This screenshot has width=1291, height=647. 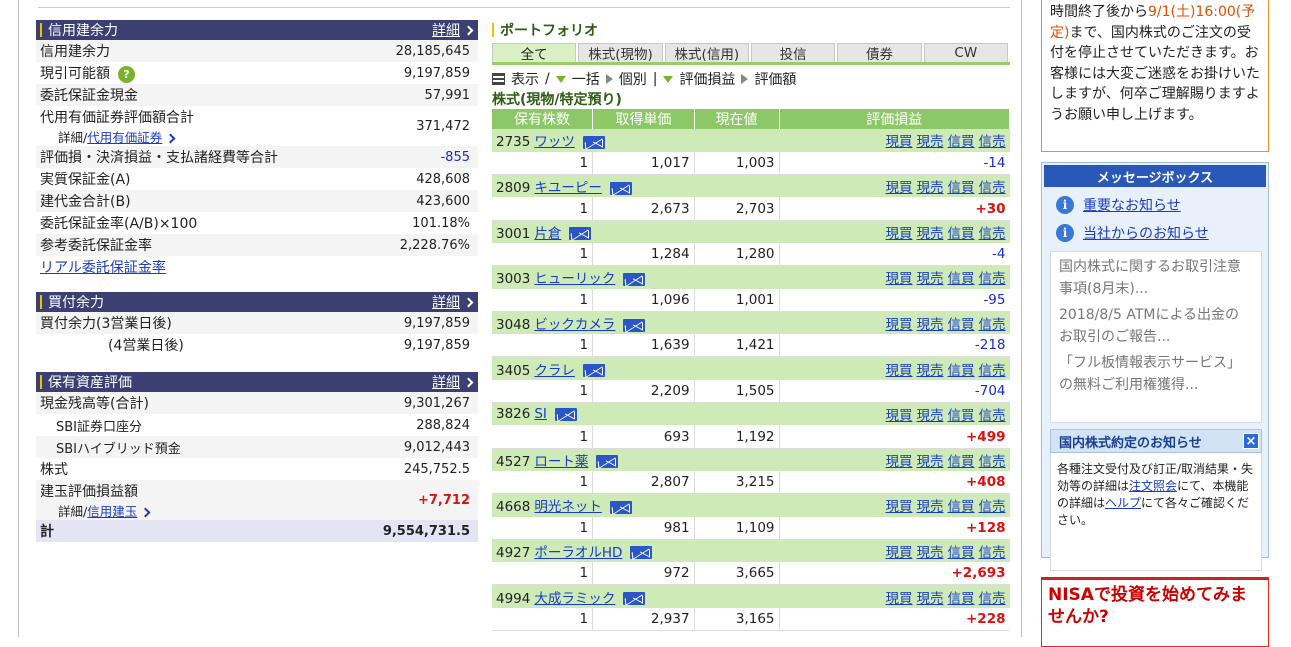 What do you see at coordinates (436, 73) in the screenshot?
I see `summary-row-value: 9,197,859` at bounding box center [436, 73].